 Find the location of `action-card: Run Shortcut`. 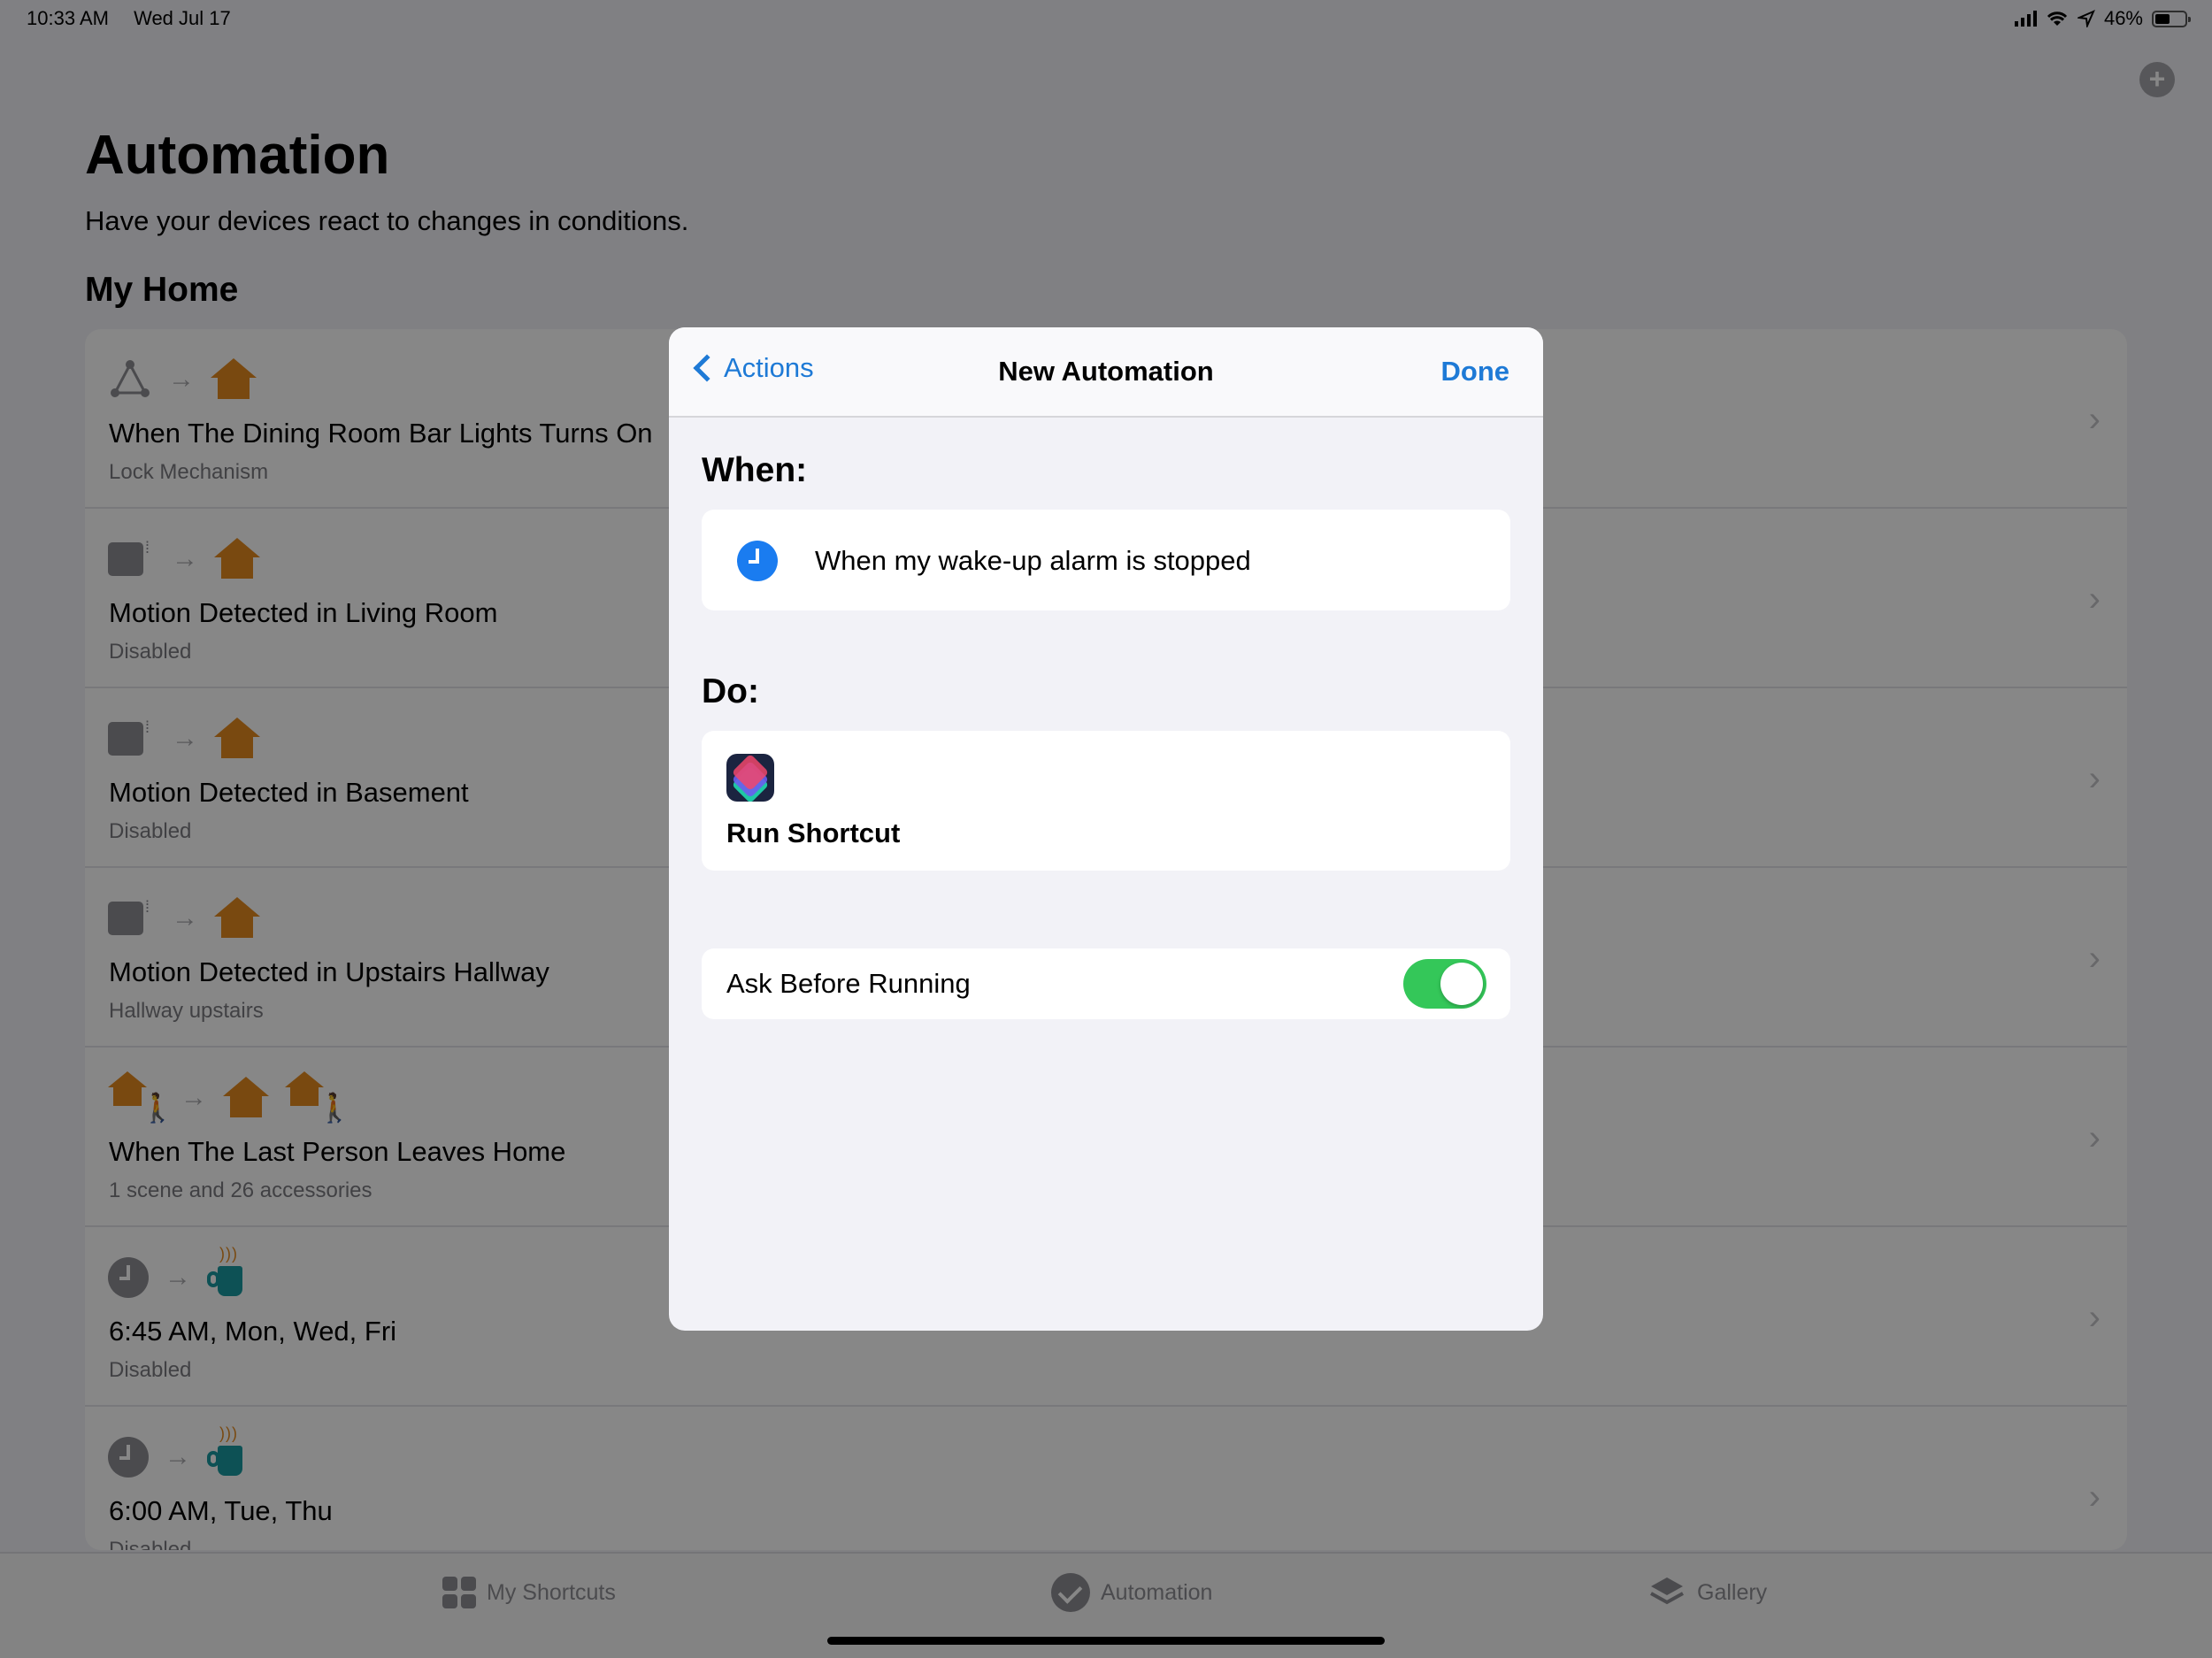

action-card: Run Shortcut is located at coordinates (1106, 801).